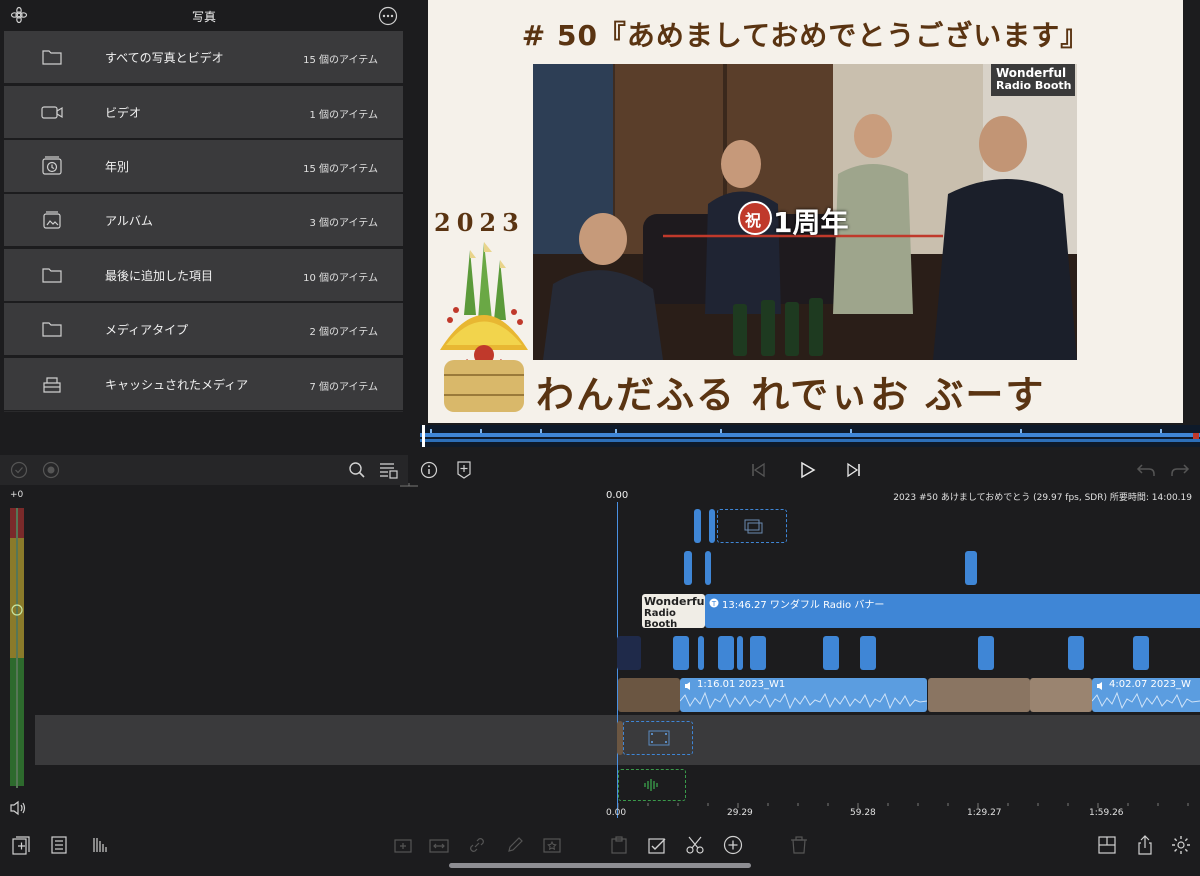 The width and height of the screenshot is (1200, 876). What do you see at coordinates (203, 329) in the screenshot?
I see `library-item-media-types: メディアタイプ 2 個のアイテム` at bounding box center [203, 329].